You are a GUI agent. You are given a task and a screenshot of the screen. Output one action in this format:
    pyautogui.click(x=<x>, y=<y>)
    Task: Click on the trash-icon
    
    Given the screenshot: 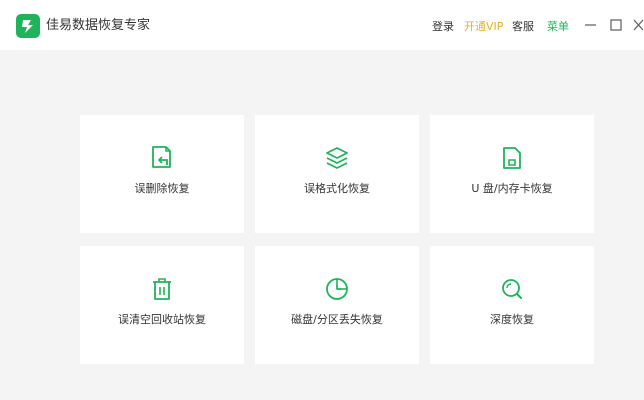 What is the action you would take?
    pyautogui.click(x=162, y=289)
    